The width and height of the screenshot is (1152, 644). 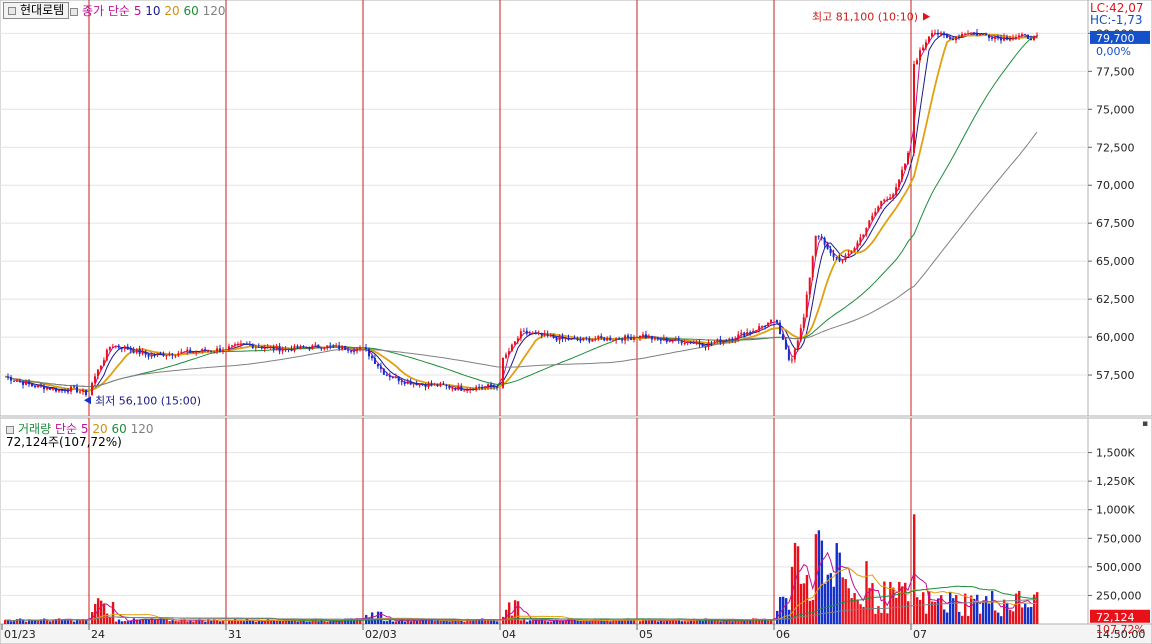 I want to click on time-tick-label: 04, so click(x=509, y=634).